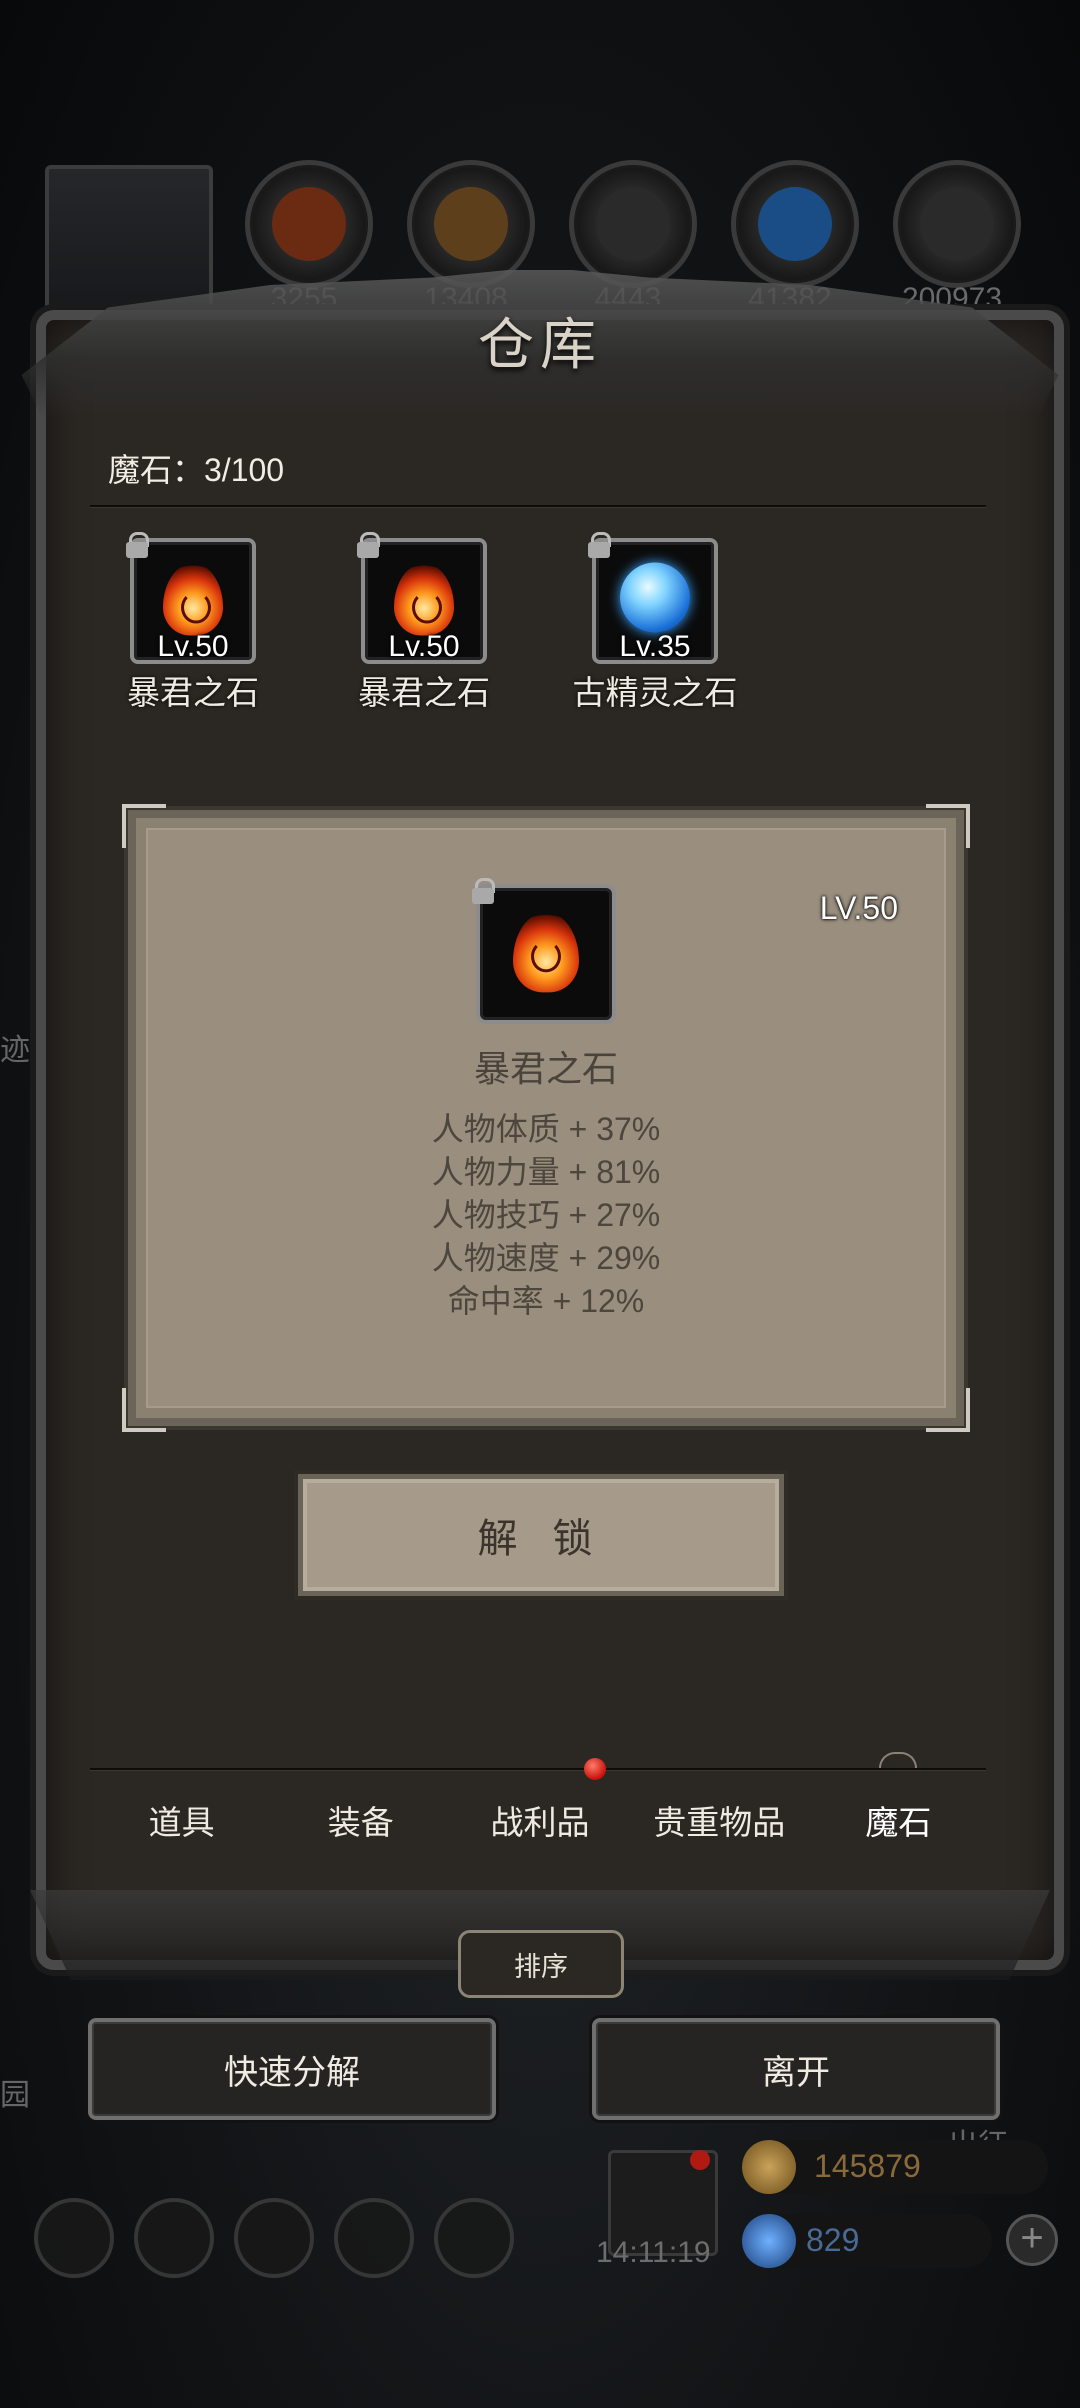 The image size is (1080, 2408). I want to click on stat-line: 人物速度 + 29%, so click(546, 1258).